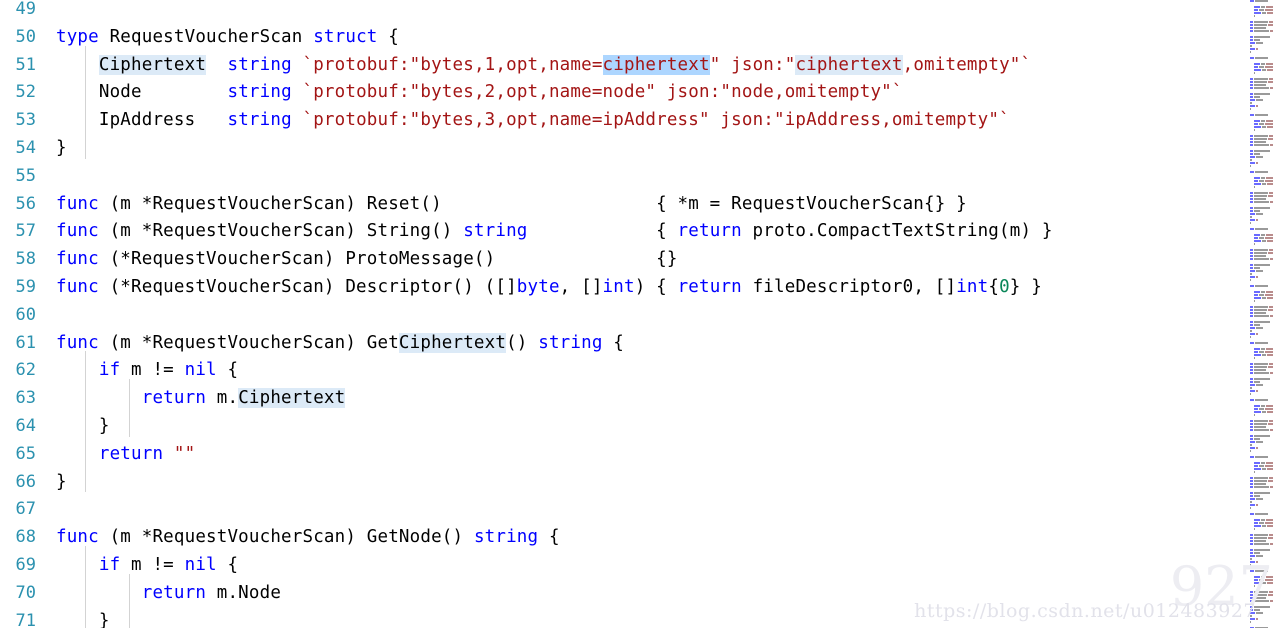 The height and width of the screenshot is (628, 1273). What do you see at coordinates (18, 344) in the screenshot?
I see `line-number: 61` at bounding box center [18, 344].